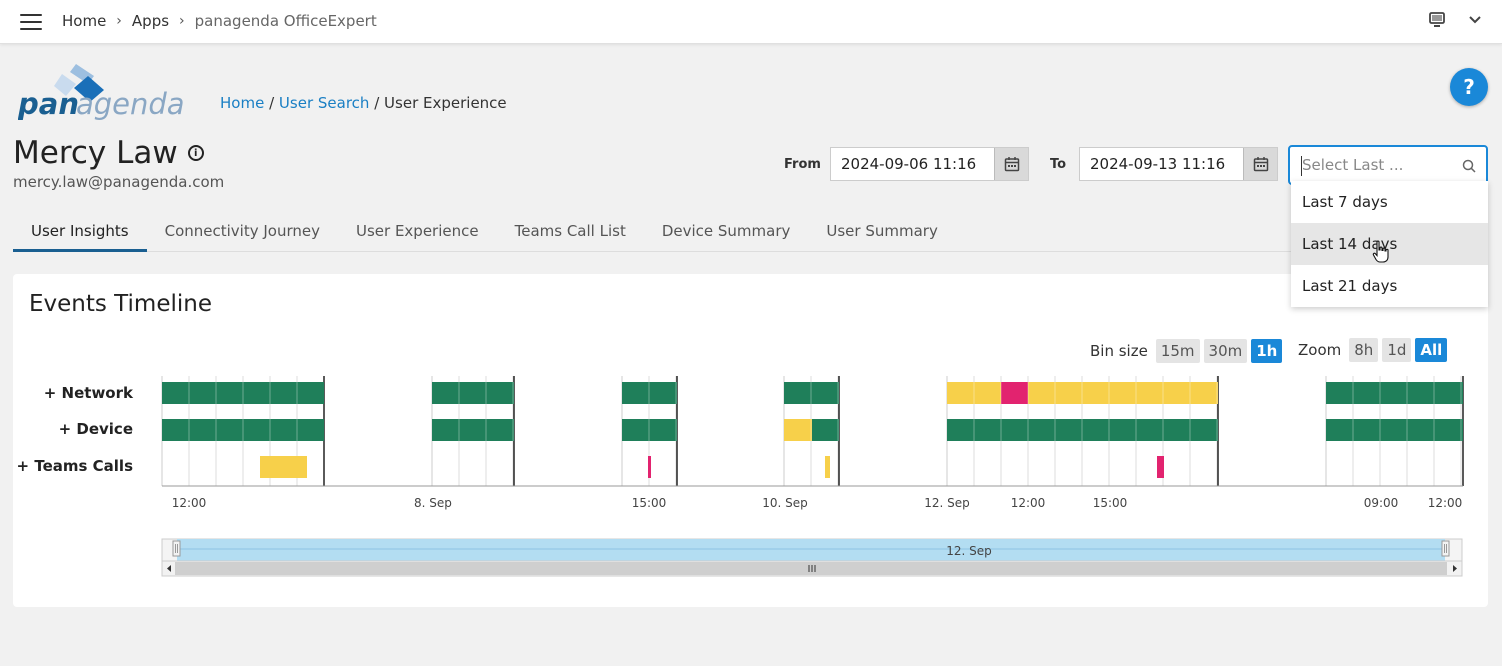 Image resolution: width=1502 pixels, height=666 pixels. What do you see at coordinates (570, 232) in the screenshot?
I see `tab-teams-call-list: Teams Call List` at bounding box center [570, 232].